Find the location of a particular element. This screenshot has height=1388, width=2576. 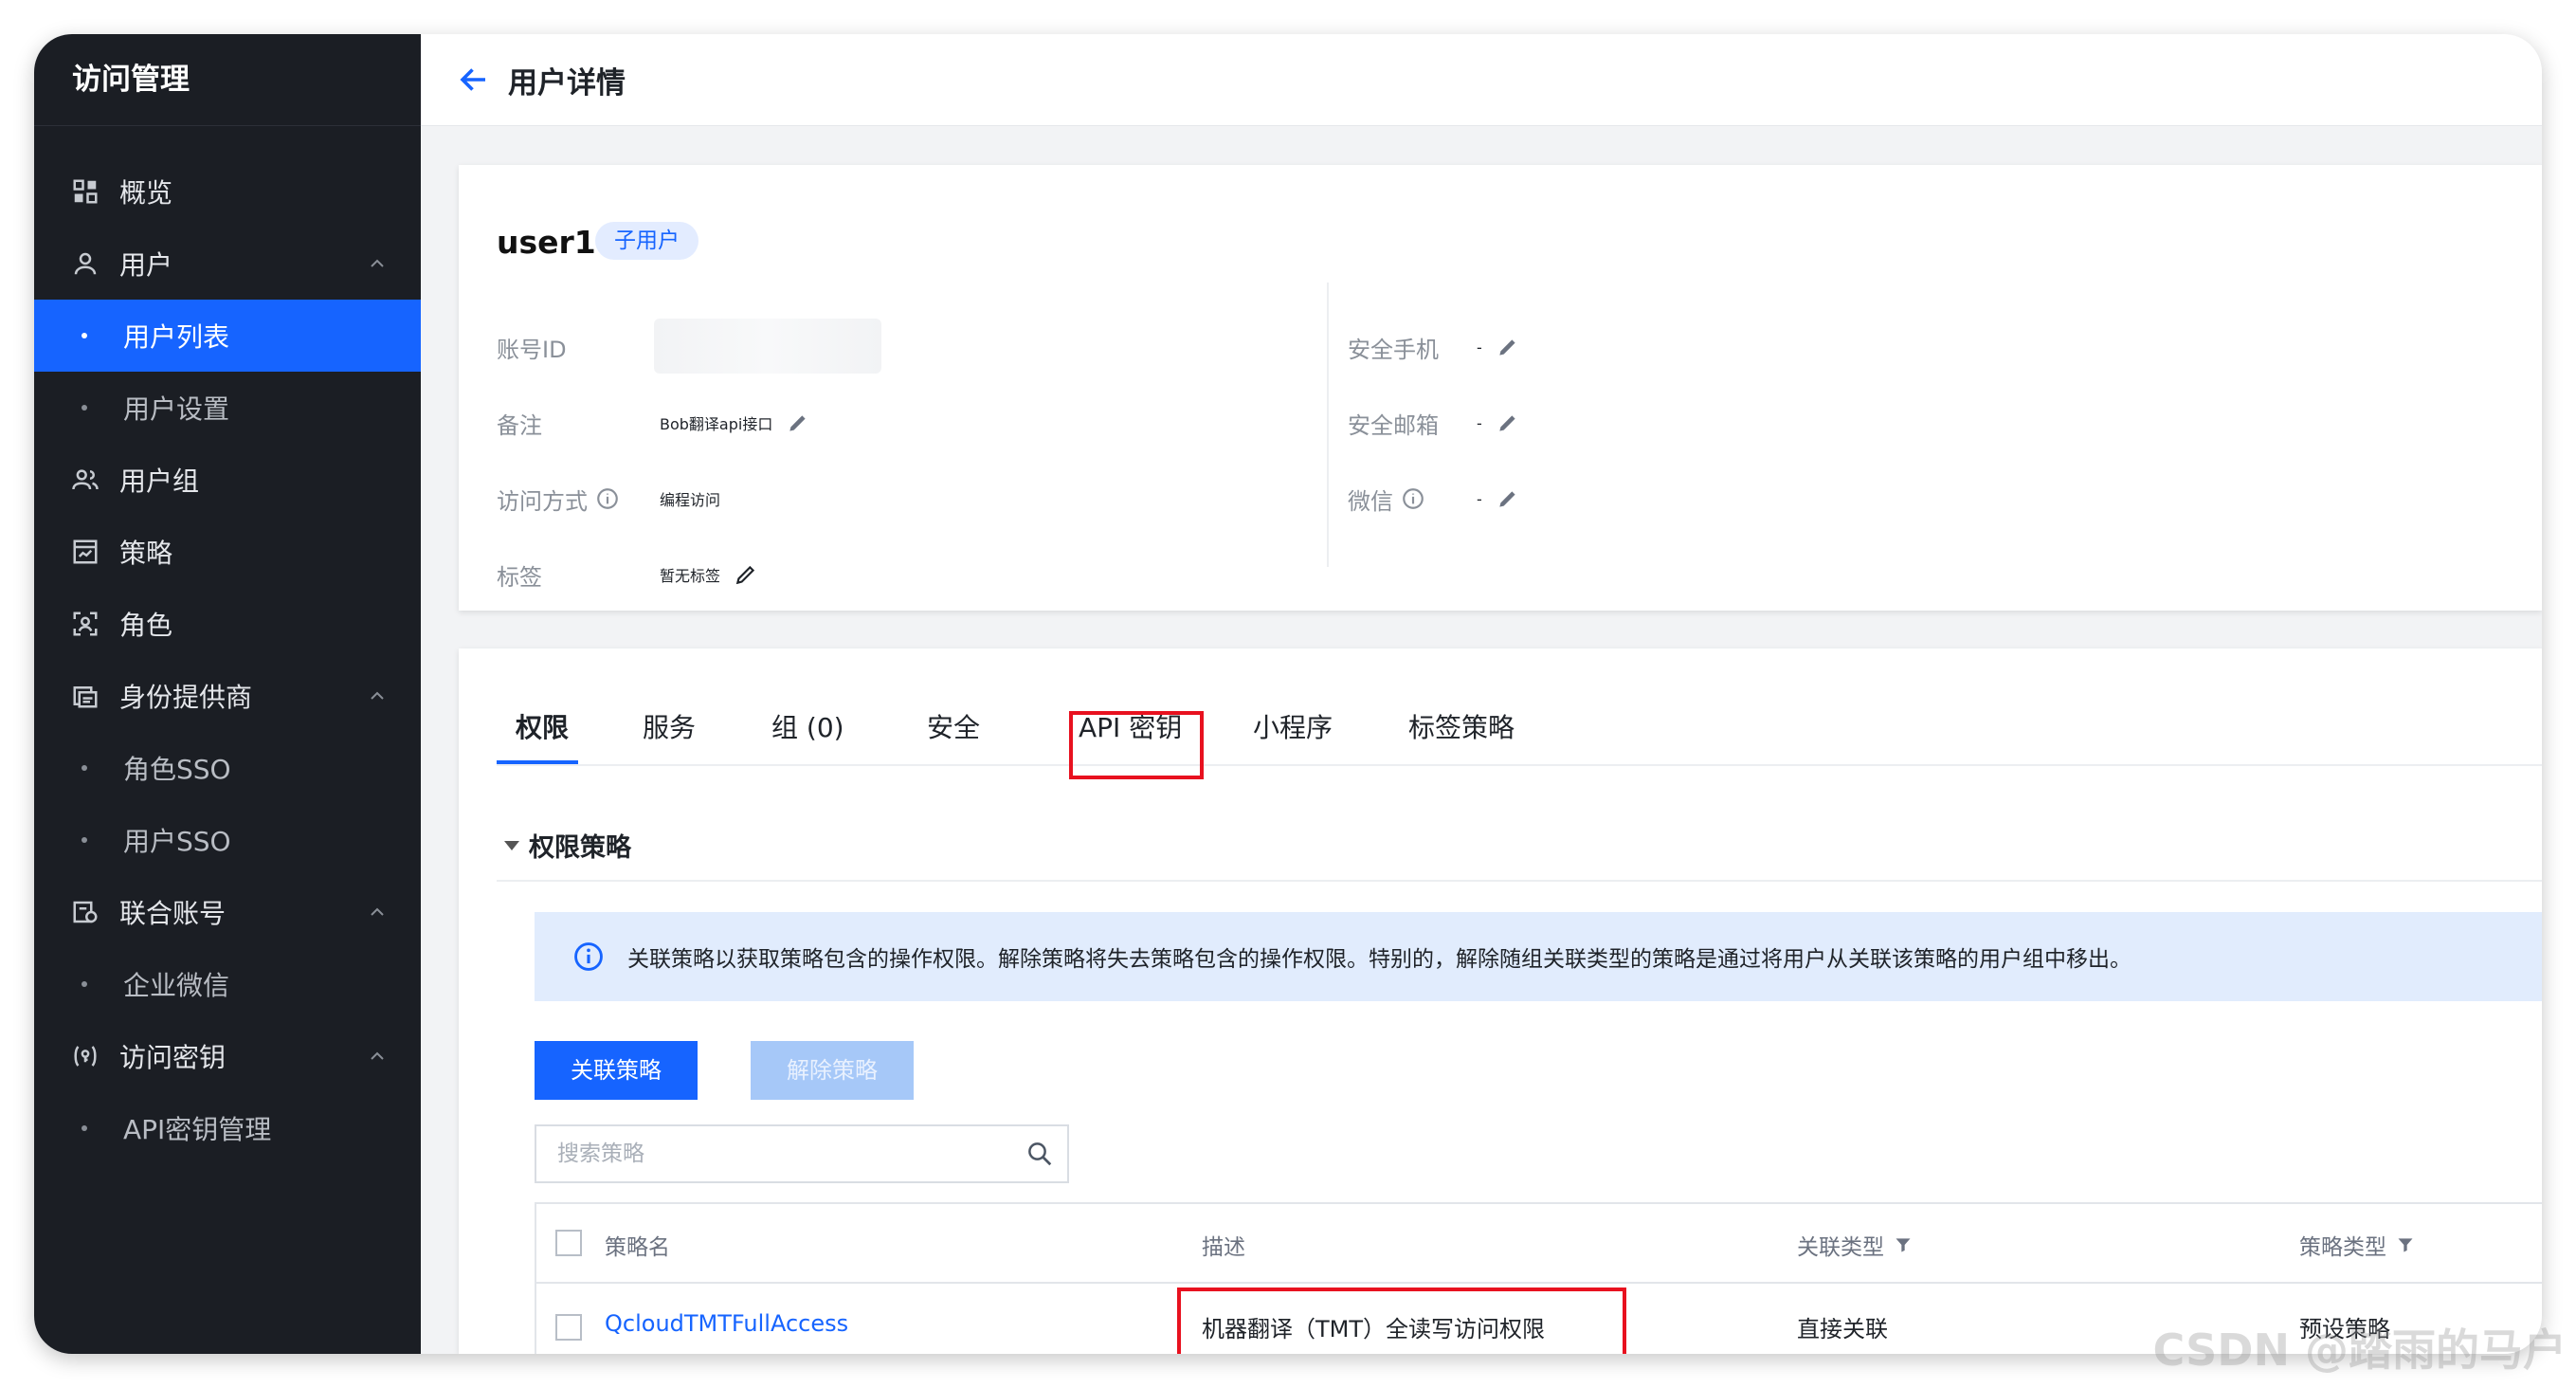

sidebar-item-idp: 身份提供商 is located at coordinates (227, 696).